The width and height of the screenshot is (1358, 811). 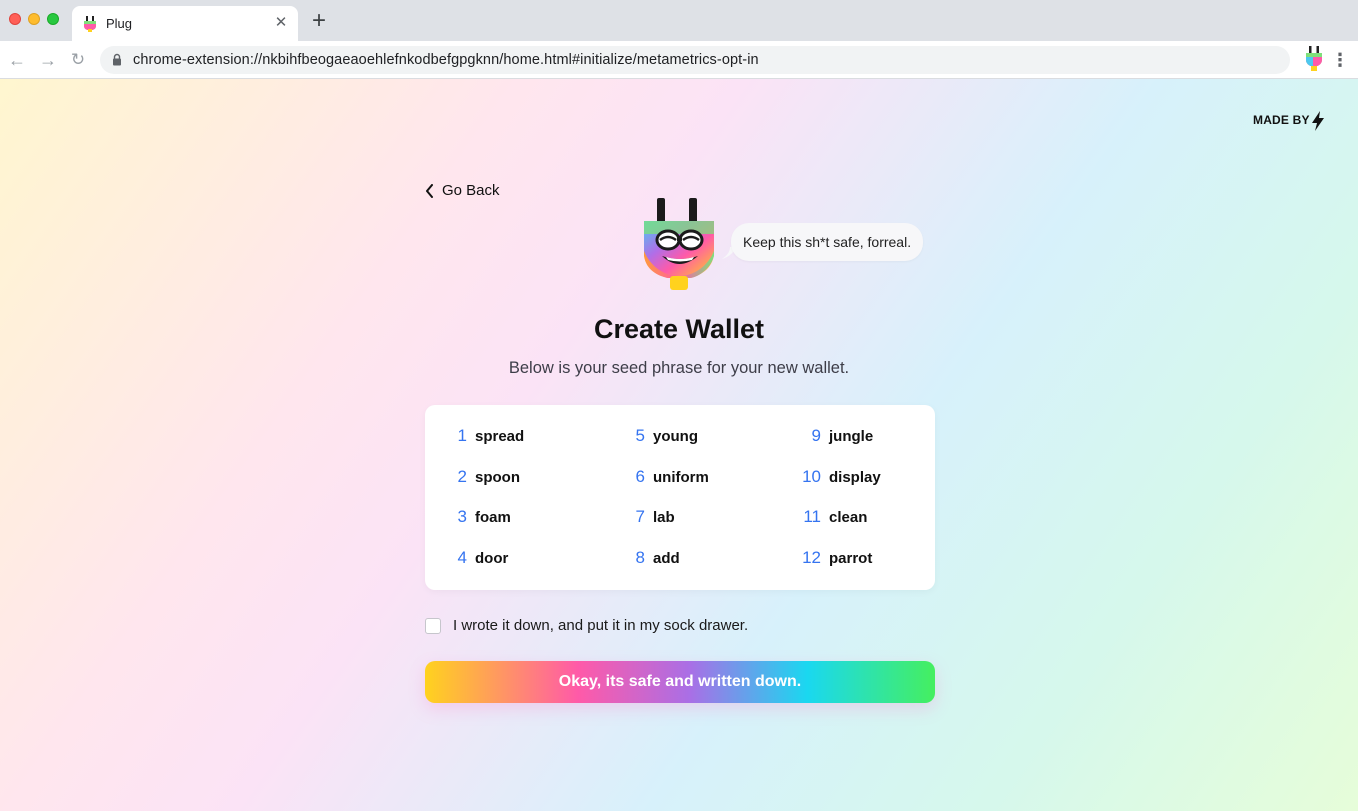 I want to click on seed-word-item: 1 spread, so click(x=475, y=438).